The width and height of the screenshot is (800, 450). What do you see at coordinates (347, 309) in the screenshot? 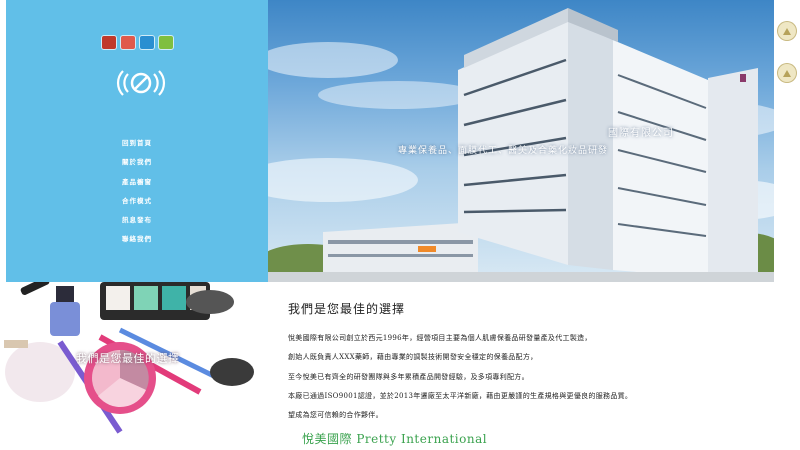
I see `content-heading: 我們是您最佳的選擇` at bounding box center [347, 309].